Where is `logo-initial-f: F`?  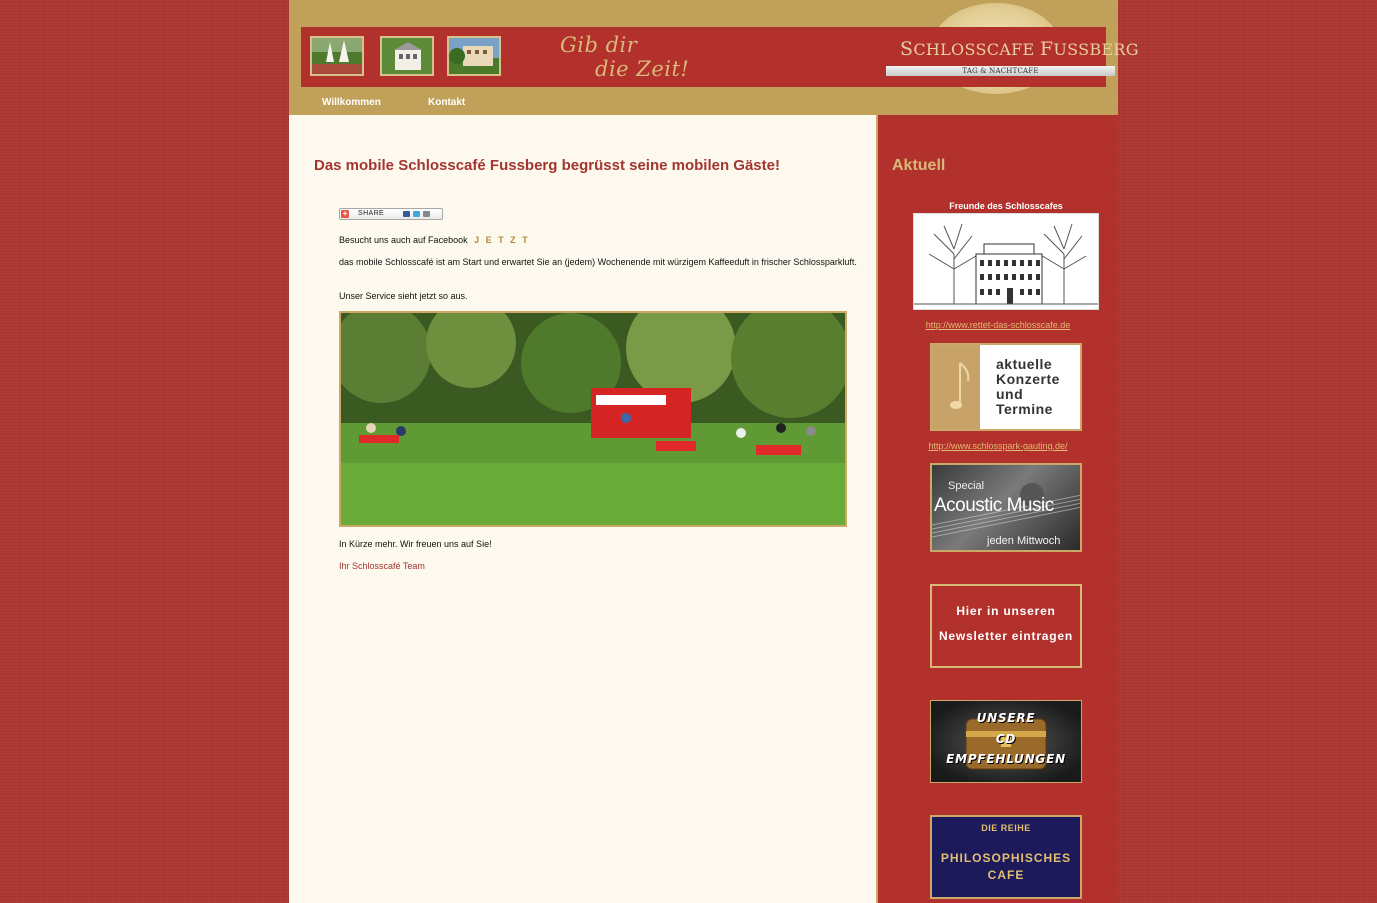 logo-initial-f: F is located at coordinates (1046, 49).